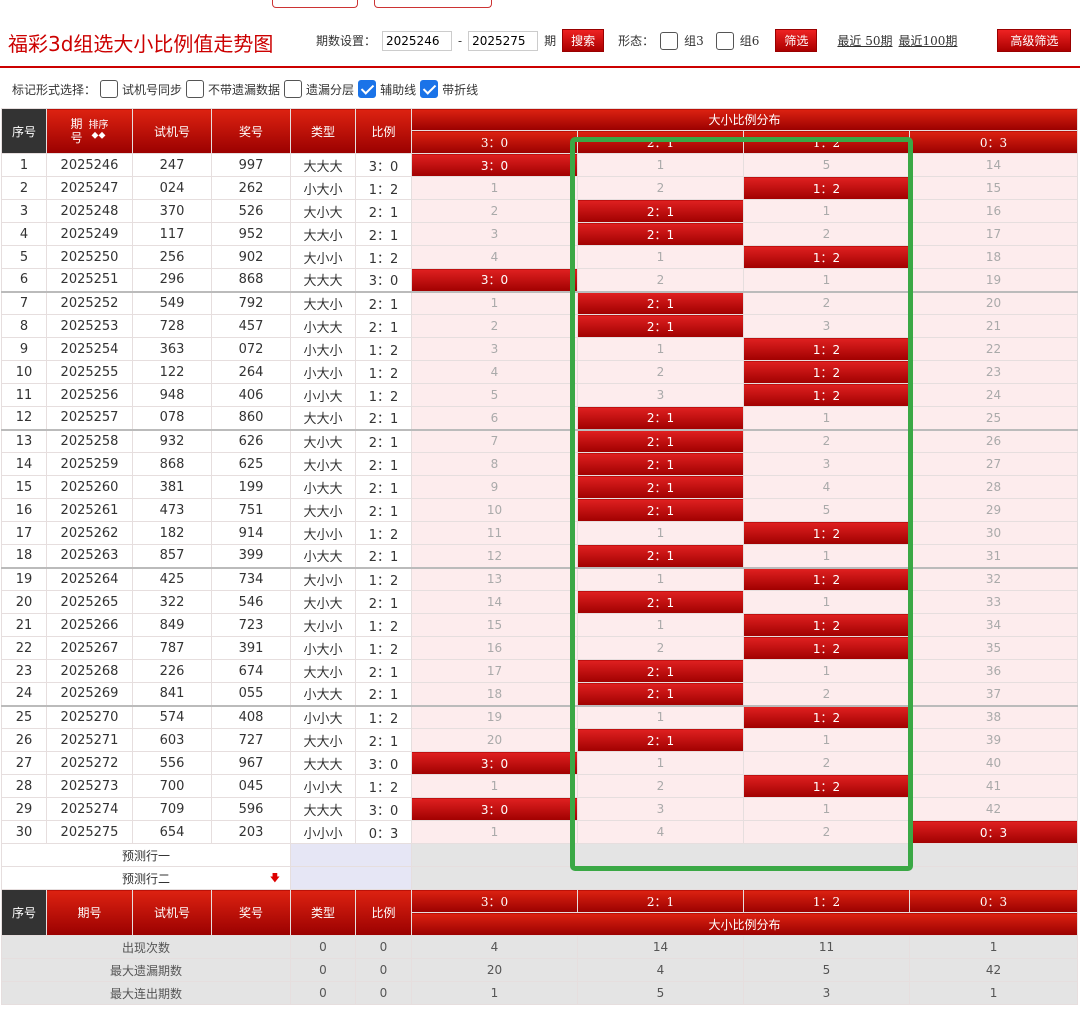  Describe the element at coordinates (669, 40) in the screenshot. I see `group3-checkbox` at that location.